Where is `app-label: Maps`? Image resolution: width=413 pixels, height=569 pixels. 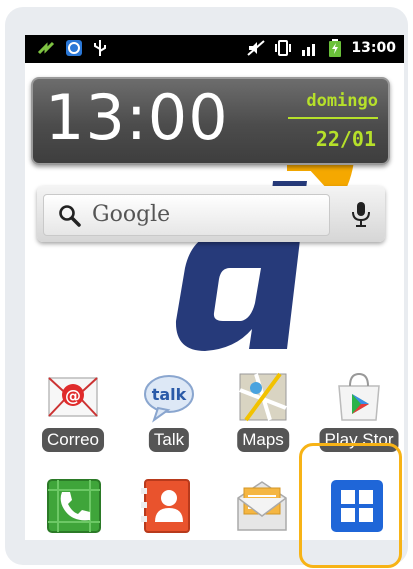
app-label: Maps is located at coordinates (263, 440).